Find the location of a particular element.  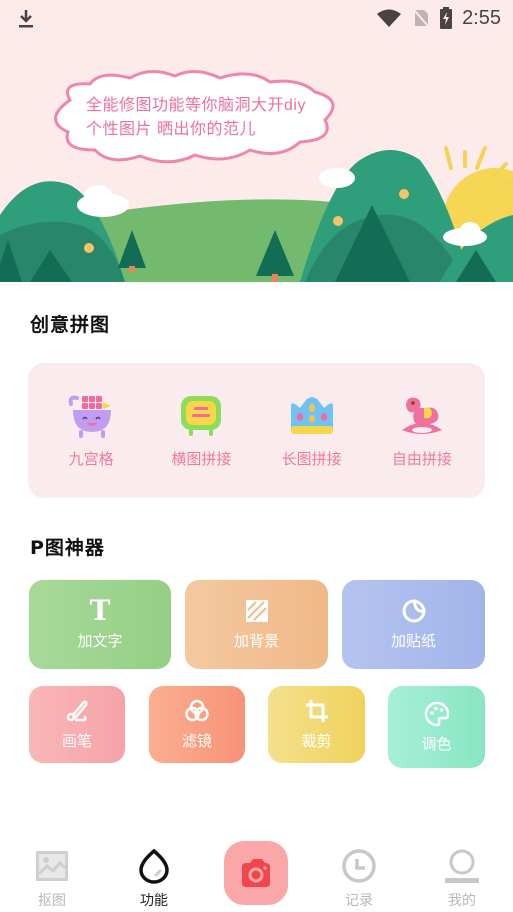

add-background-button: 加背景 is located at coordinates (256, 624).